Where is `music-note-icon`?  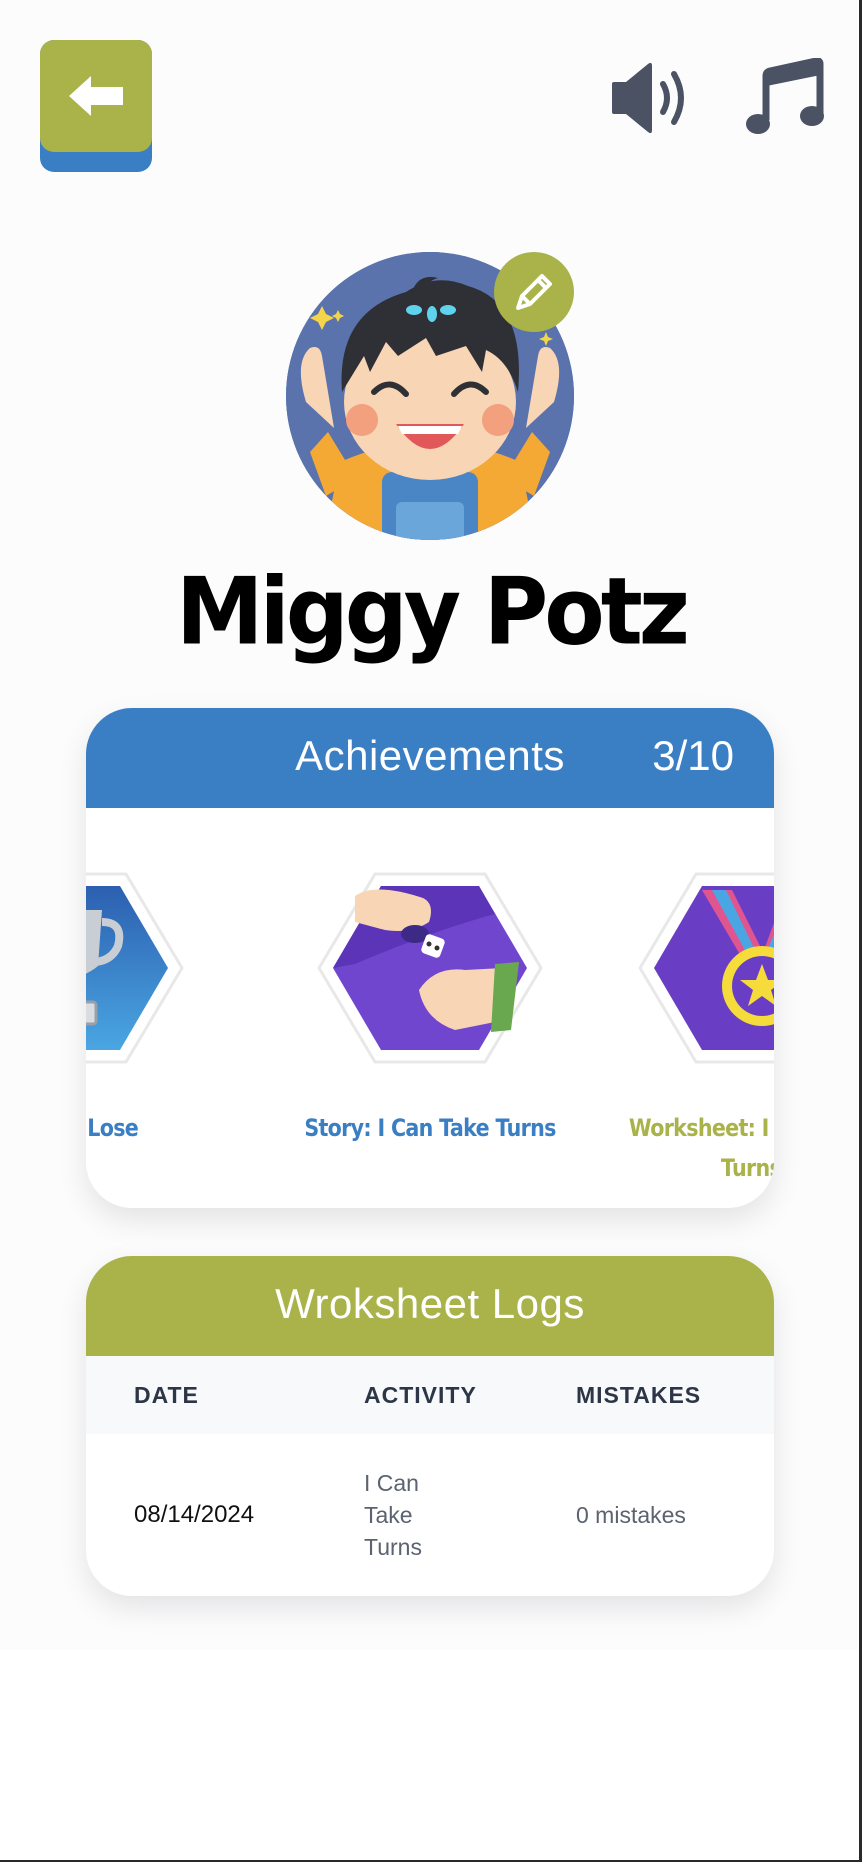 music-note-icon is located at coordinates (785, 95).